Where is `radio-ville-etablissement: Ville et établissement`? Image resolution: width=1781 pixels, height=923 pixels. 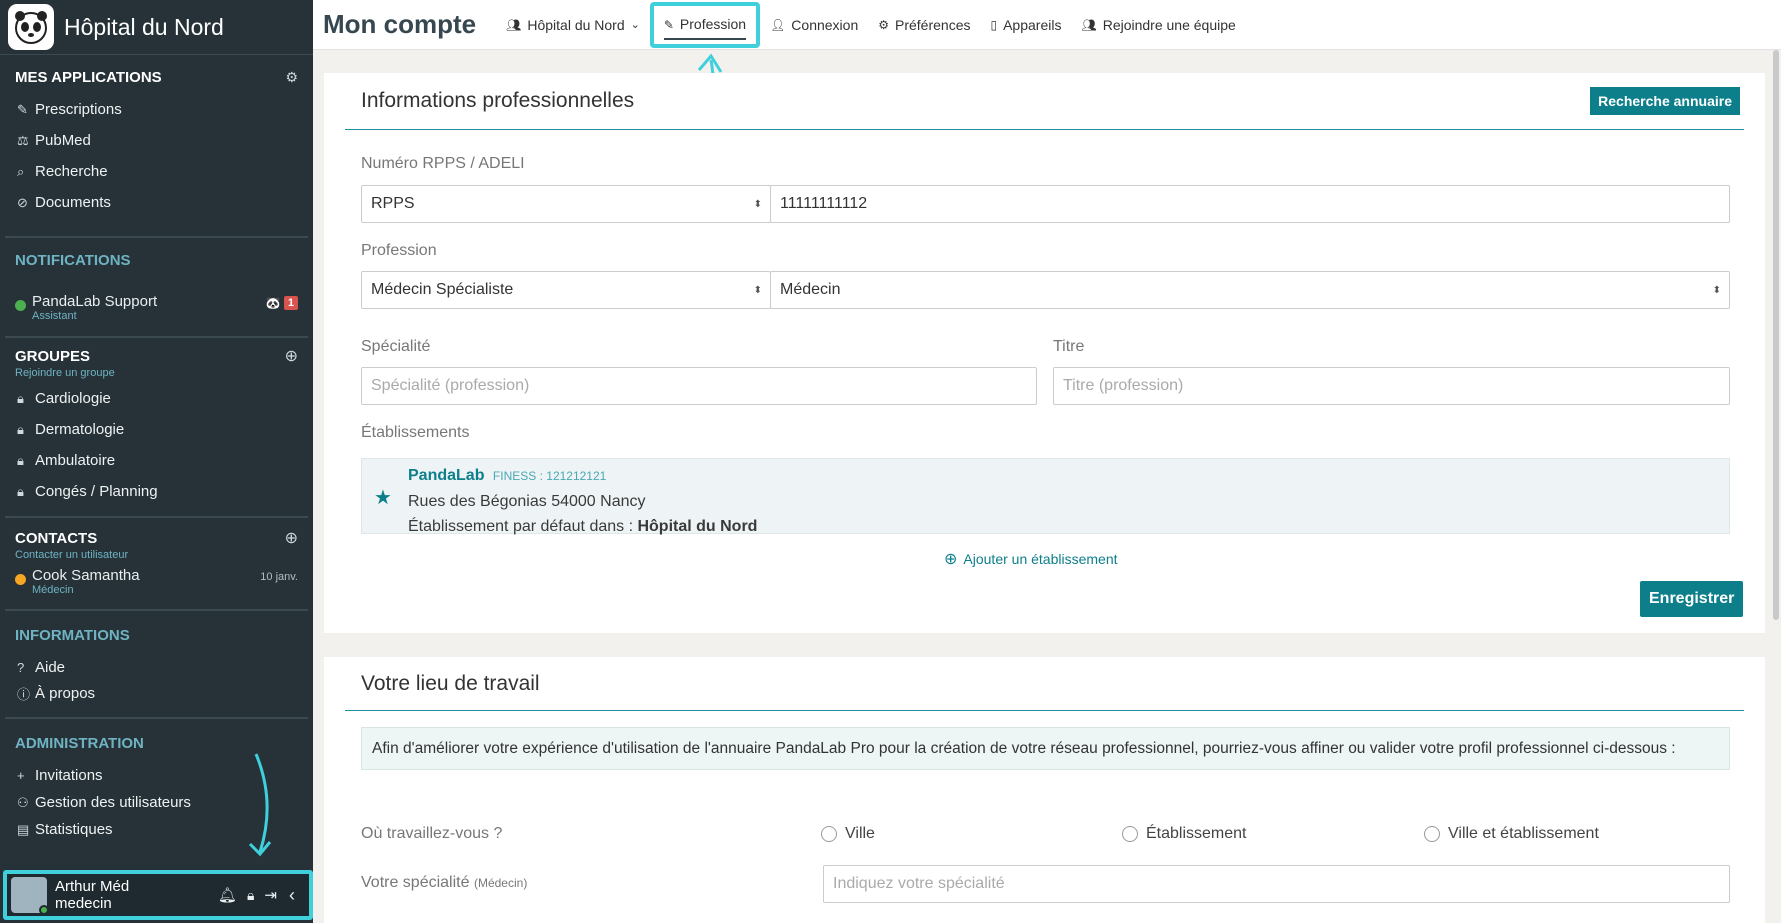 radio-ville-etablissement: Ville et établissement is located at coordinates (1511, 834).